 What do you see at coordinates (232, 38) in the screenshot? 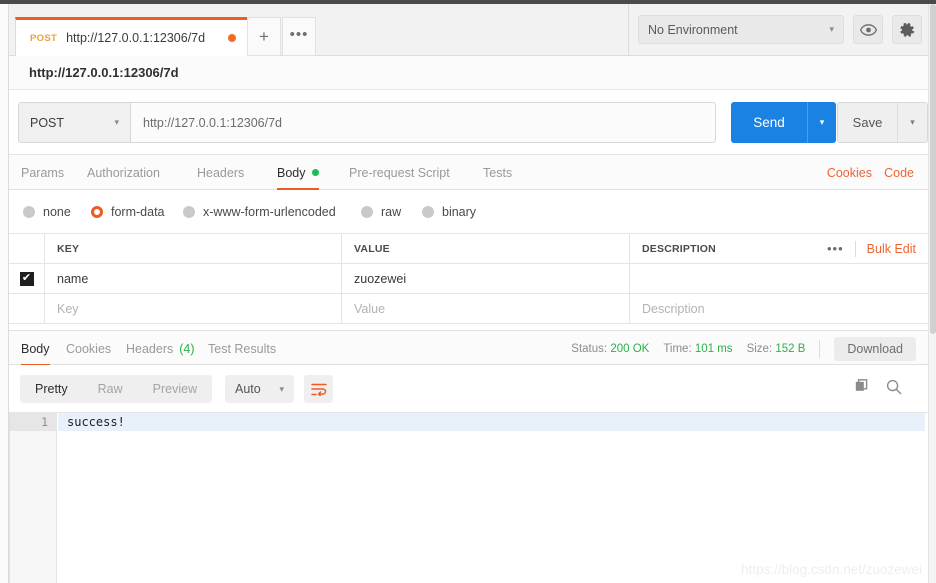
I see `unsaved-indicator-icon` at bounding box center [232, 38].